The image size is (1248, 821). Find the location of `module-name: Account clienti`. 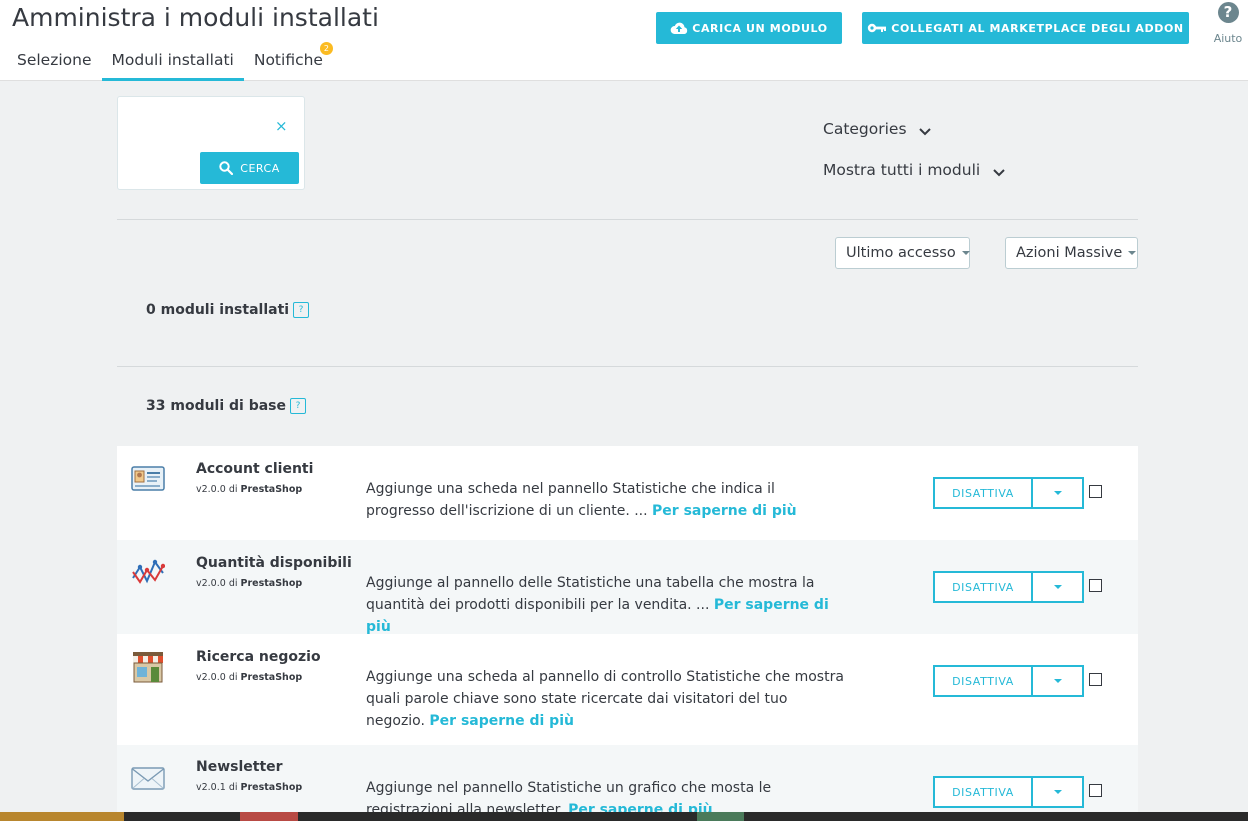

module-name: Account clienti is located at coordinates (255, 469).